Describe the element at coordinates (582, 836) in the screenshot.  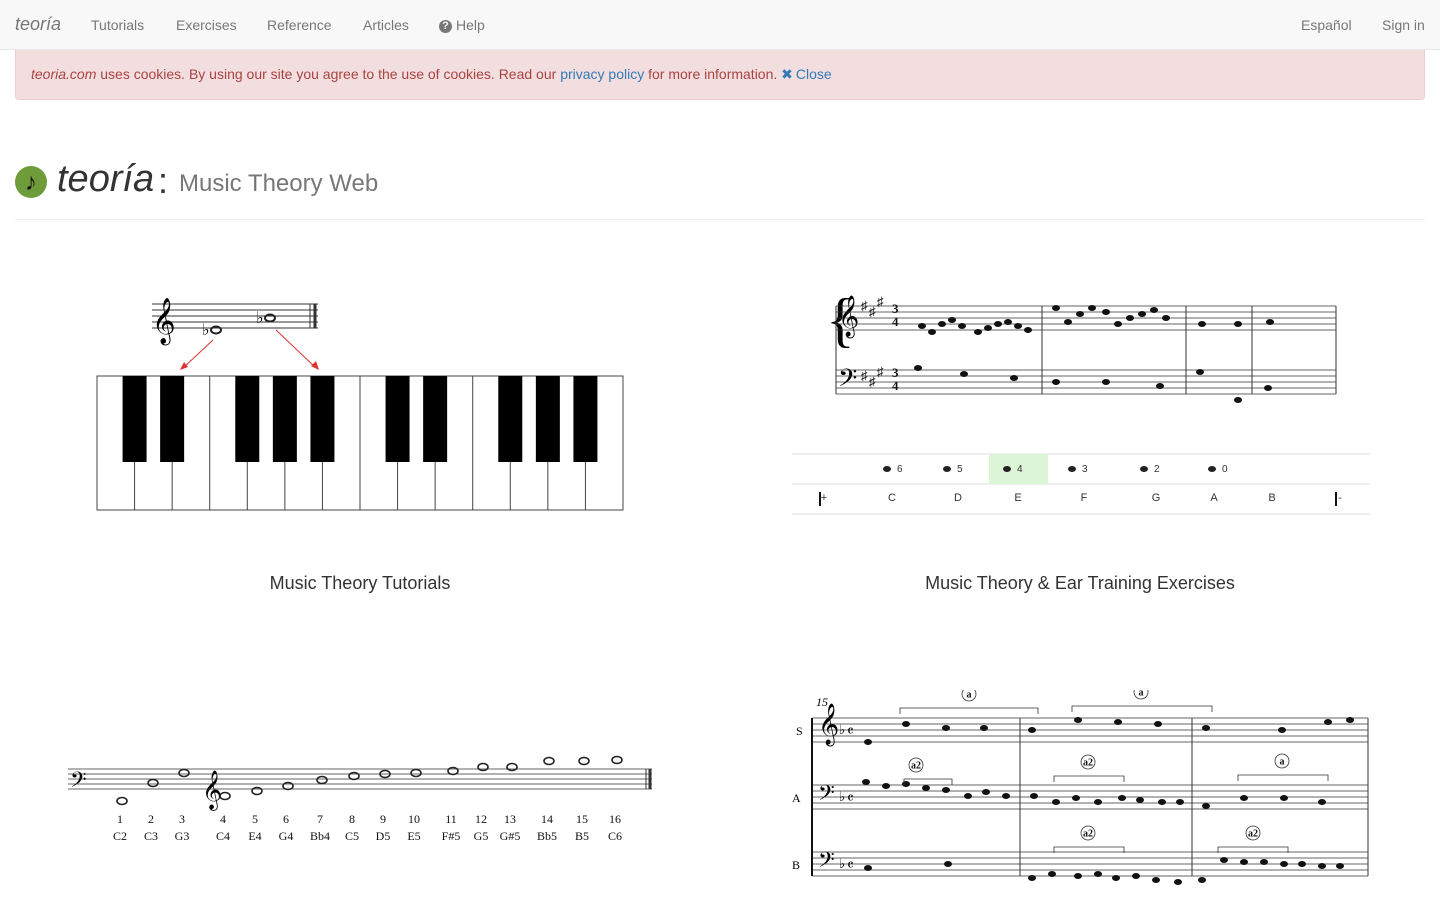
I see `scale-note-name: B5` at that location.